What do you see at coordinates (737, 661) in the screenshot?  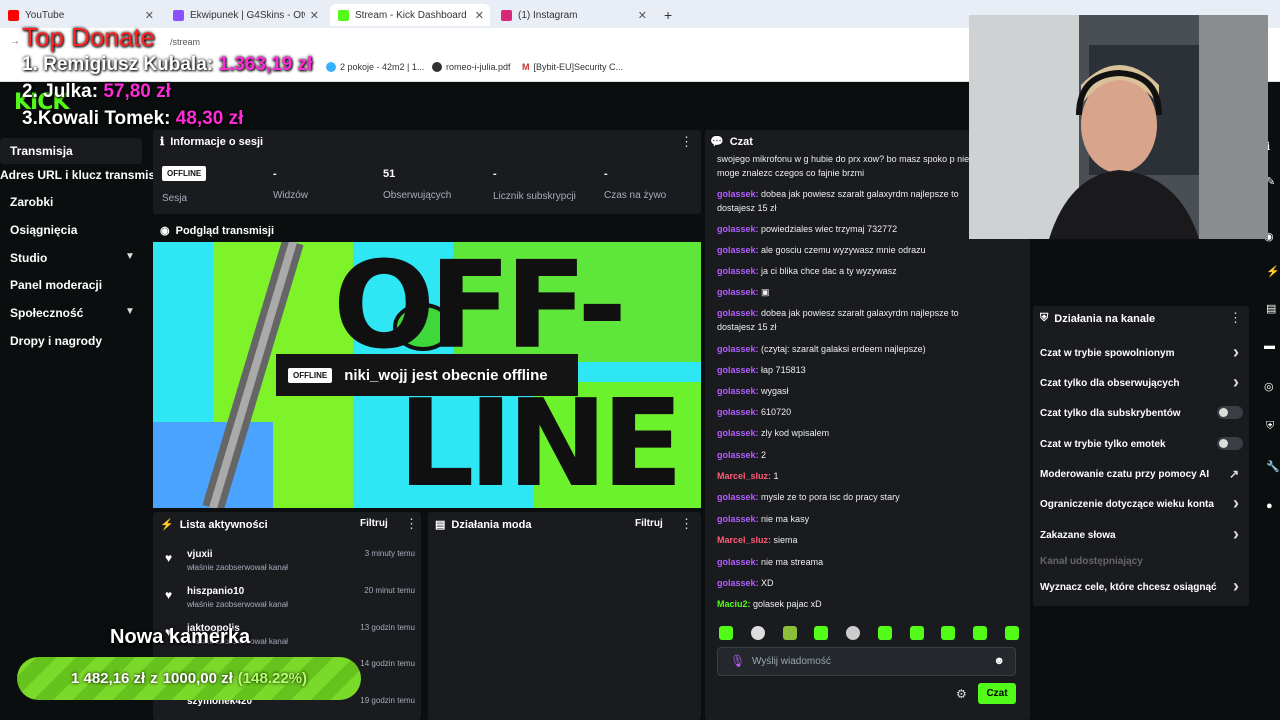 I see `microphone-icon: 🎙` at bounding box center [737, 661].